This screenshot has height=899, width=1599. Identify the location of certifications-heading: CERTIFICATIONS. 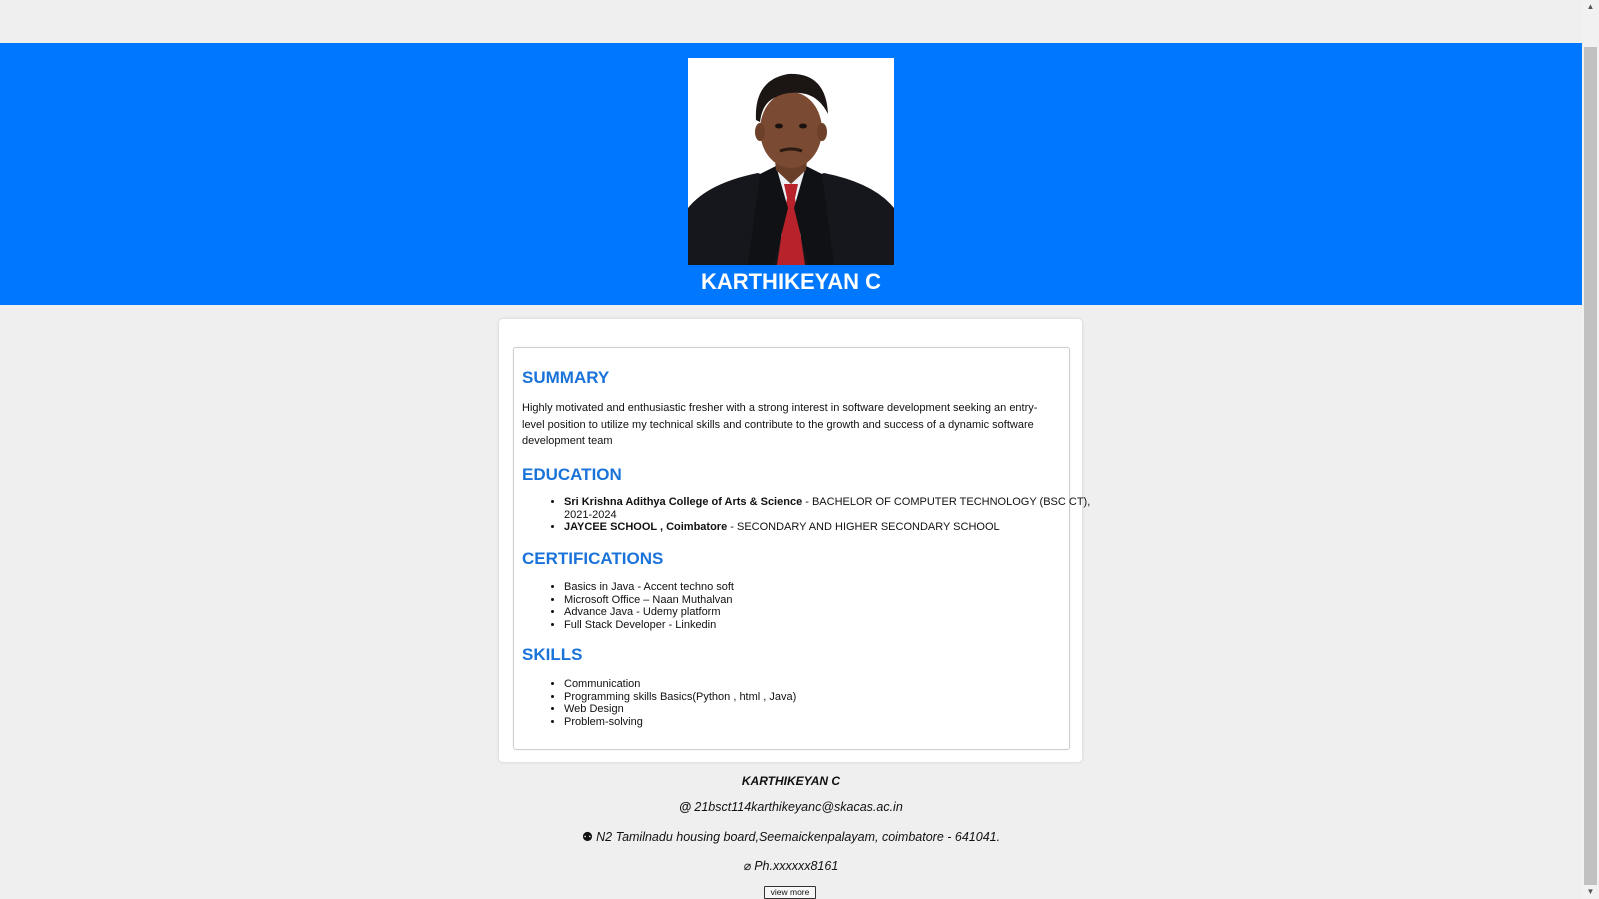
(593, 558).